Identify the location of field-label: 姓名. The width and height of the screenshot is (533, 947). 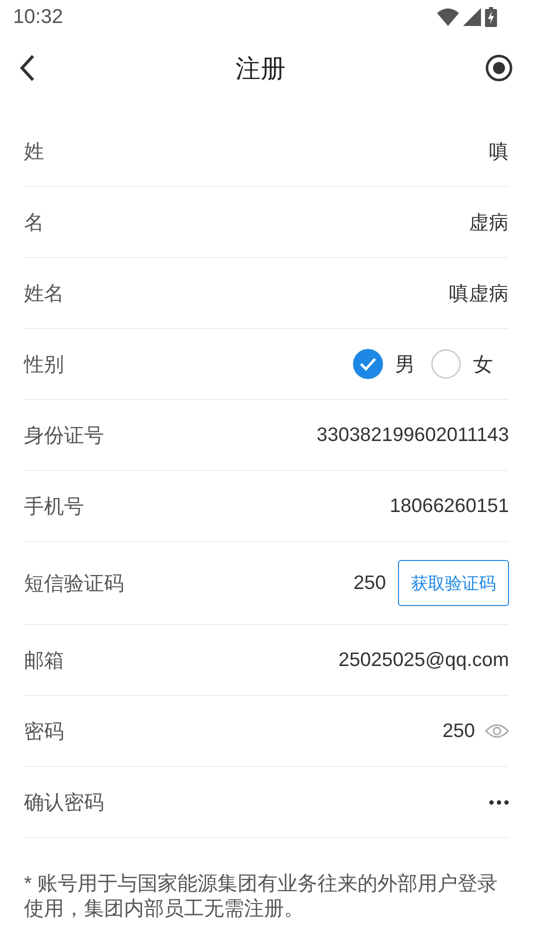
(44, 294).